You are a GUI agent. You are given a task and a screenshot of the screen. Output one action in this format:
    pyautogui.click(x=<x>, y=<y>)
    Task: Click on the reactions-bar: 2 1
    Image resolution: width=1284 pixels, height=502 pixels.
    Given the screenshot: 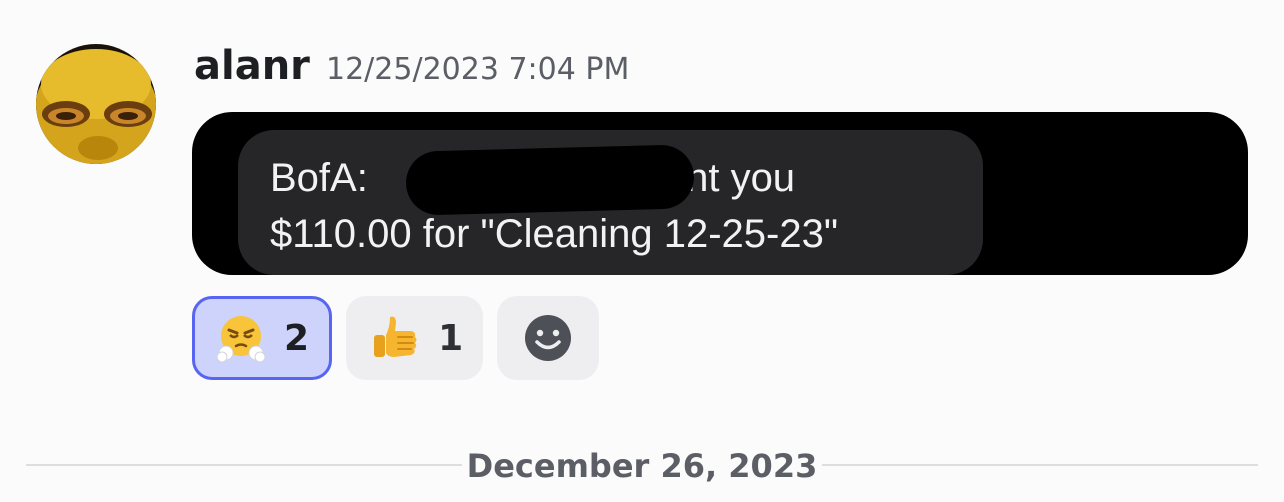 What is the action you would take?
    pyautogui.click(x=396, y=338)
    